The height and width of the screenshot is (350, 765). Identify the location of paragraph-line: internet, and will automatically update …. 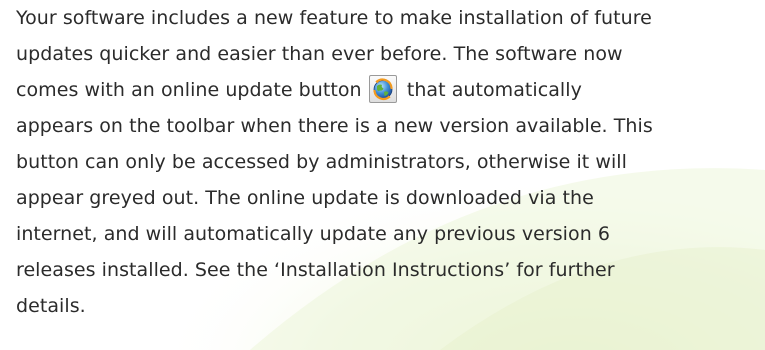
(313, 234).